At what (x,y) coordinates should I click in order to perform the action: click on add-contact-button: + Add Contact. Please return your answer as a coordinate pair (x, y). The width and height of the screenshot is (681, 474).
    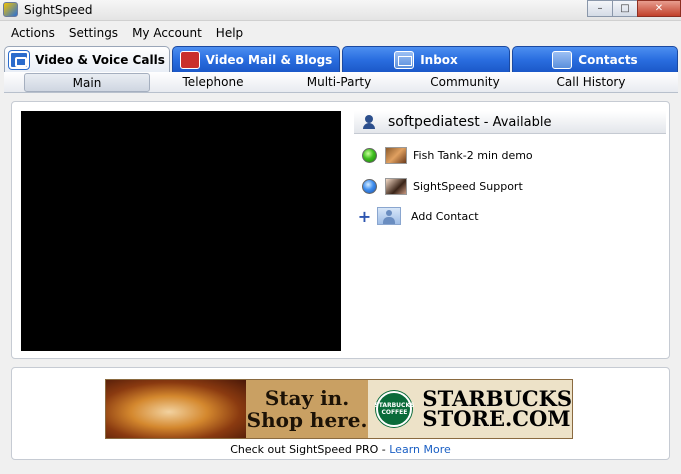
    Looking at the image, I should click on (418, 216).